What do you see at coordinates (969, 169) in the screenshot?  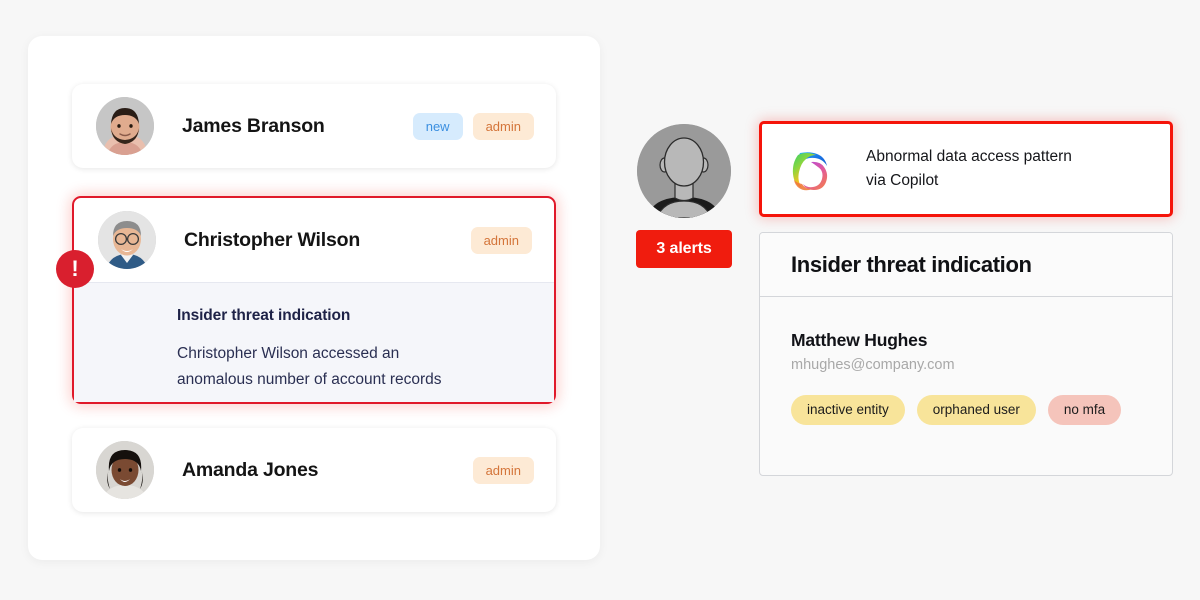 I see `copilot-alert-text: Abnormal data access pattern via Copilot` at bounding box center [969, 169].